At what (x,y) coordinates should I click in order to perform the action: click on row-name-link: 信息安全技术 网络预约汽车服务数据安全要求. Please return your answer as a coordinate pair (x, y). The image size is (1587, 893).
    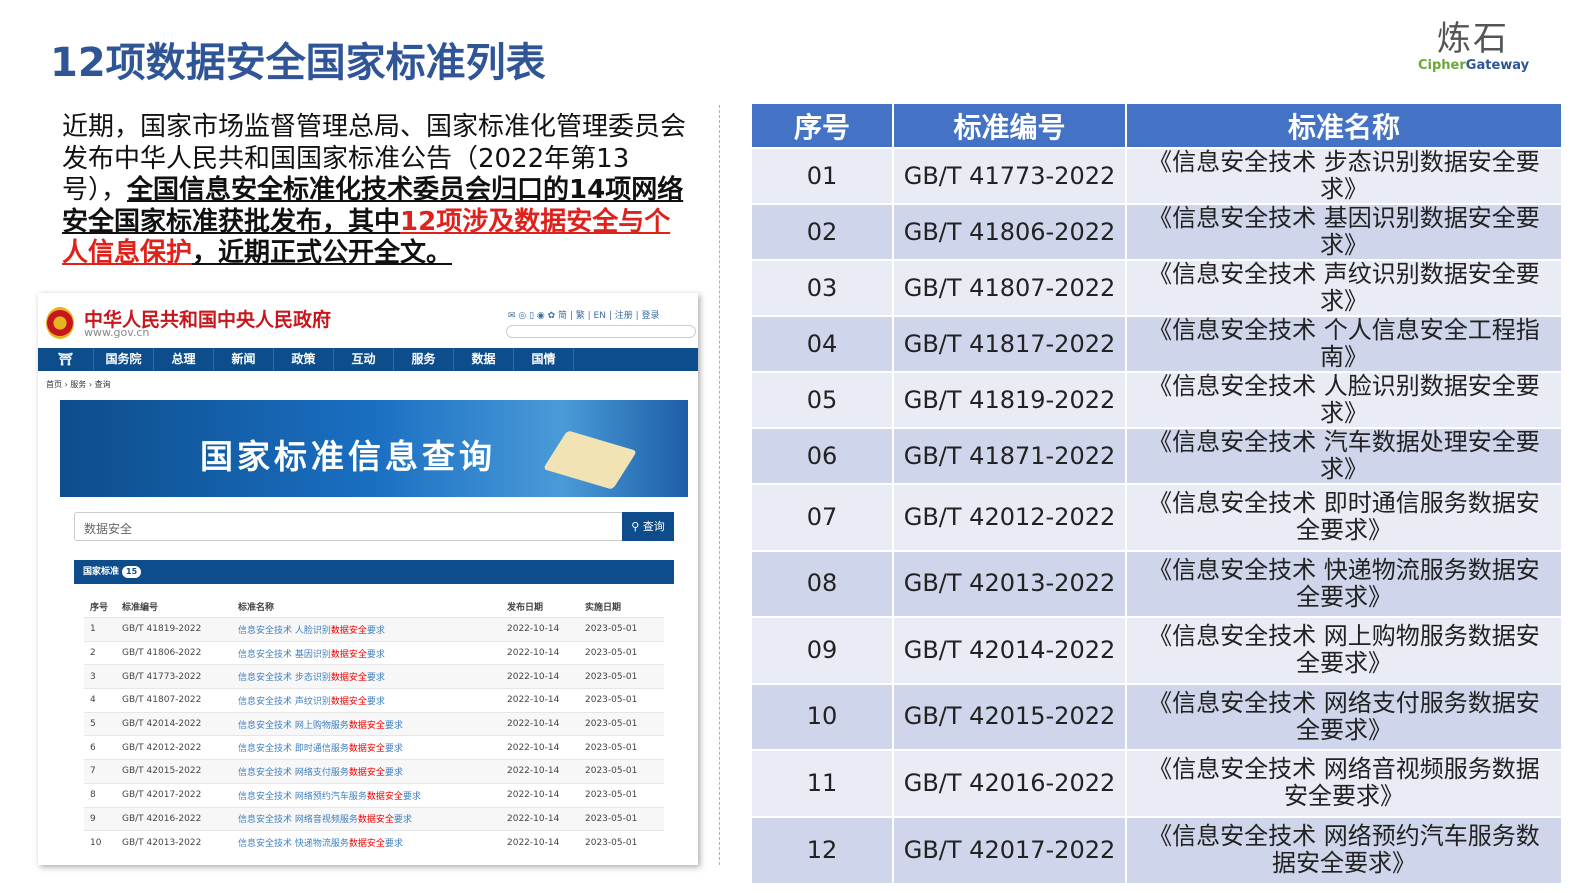
    Looking at the image, I should click on (372, 795).